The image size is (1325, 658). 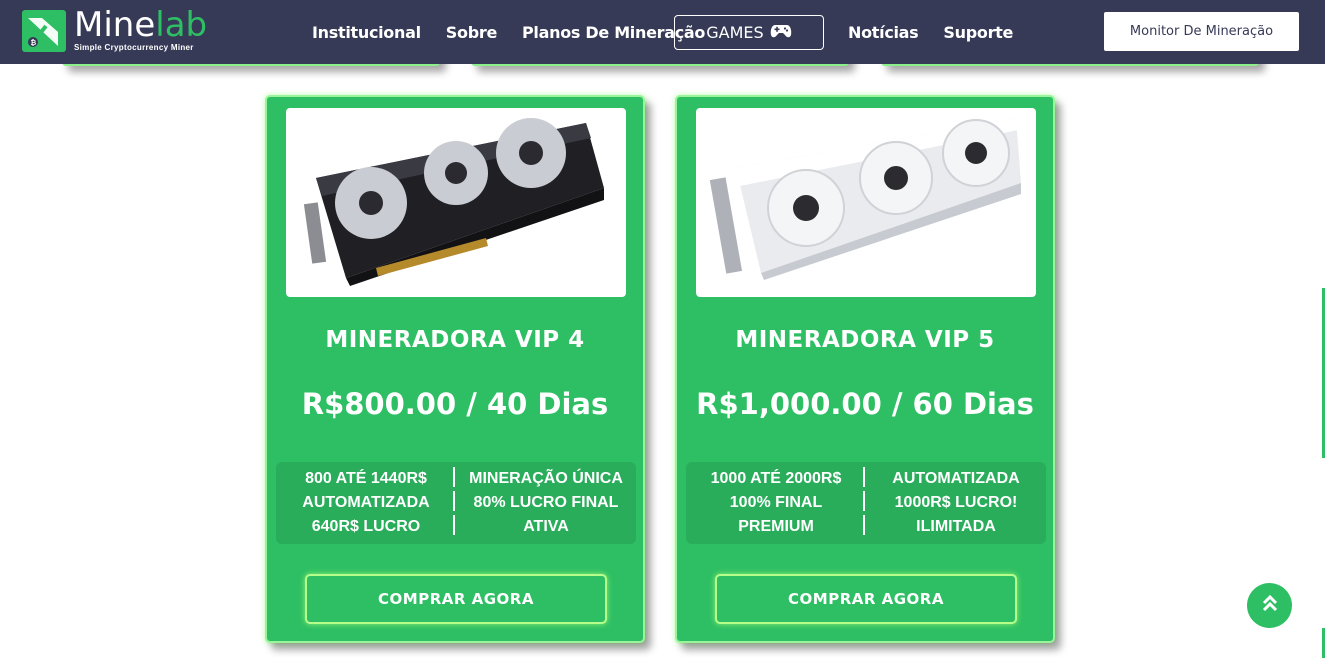 I want to click on secondary-nav: Notícias Suporte, so click(x=943, y=32).